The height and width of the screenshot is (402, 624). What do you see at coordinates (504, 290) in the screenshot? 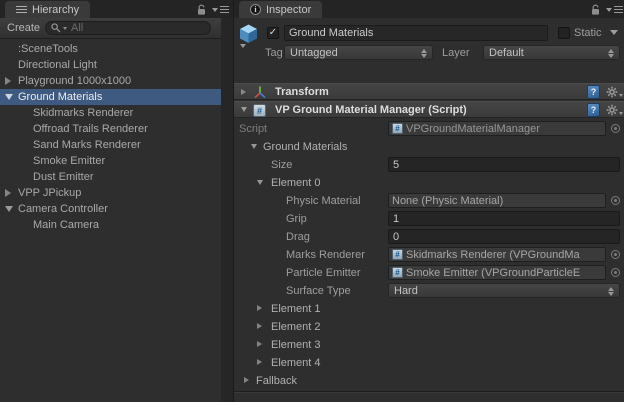
I see `surface-type-dropdown: Hard` at bounding box center [504, 290].